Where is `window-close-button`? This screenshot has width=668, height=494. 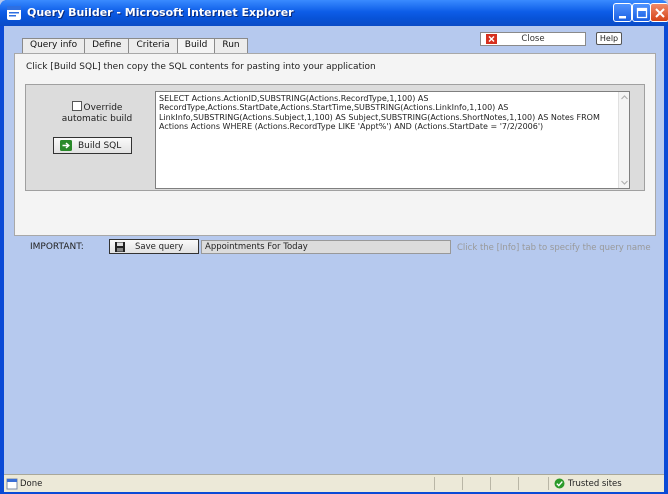 window-close-button is located at coordinates (659, 12).